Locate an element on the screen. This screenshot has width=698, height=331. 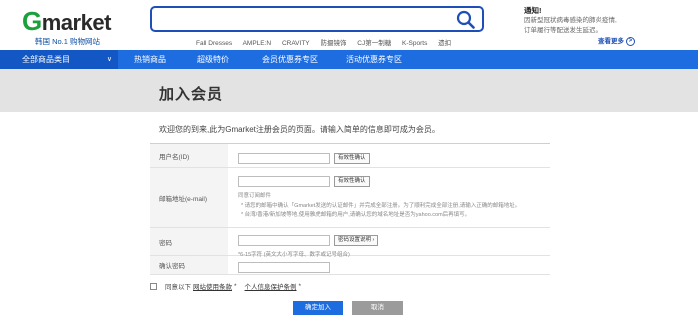
notice-panel: 通知! 因新型冠状病毒感染的肺炎疫情, 订单履行等配送发生延迟。 查看更多 > is located at coordinates (599, 25).